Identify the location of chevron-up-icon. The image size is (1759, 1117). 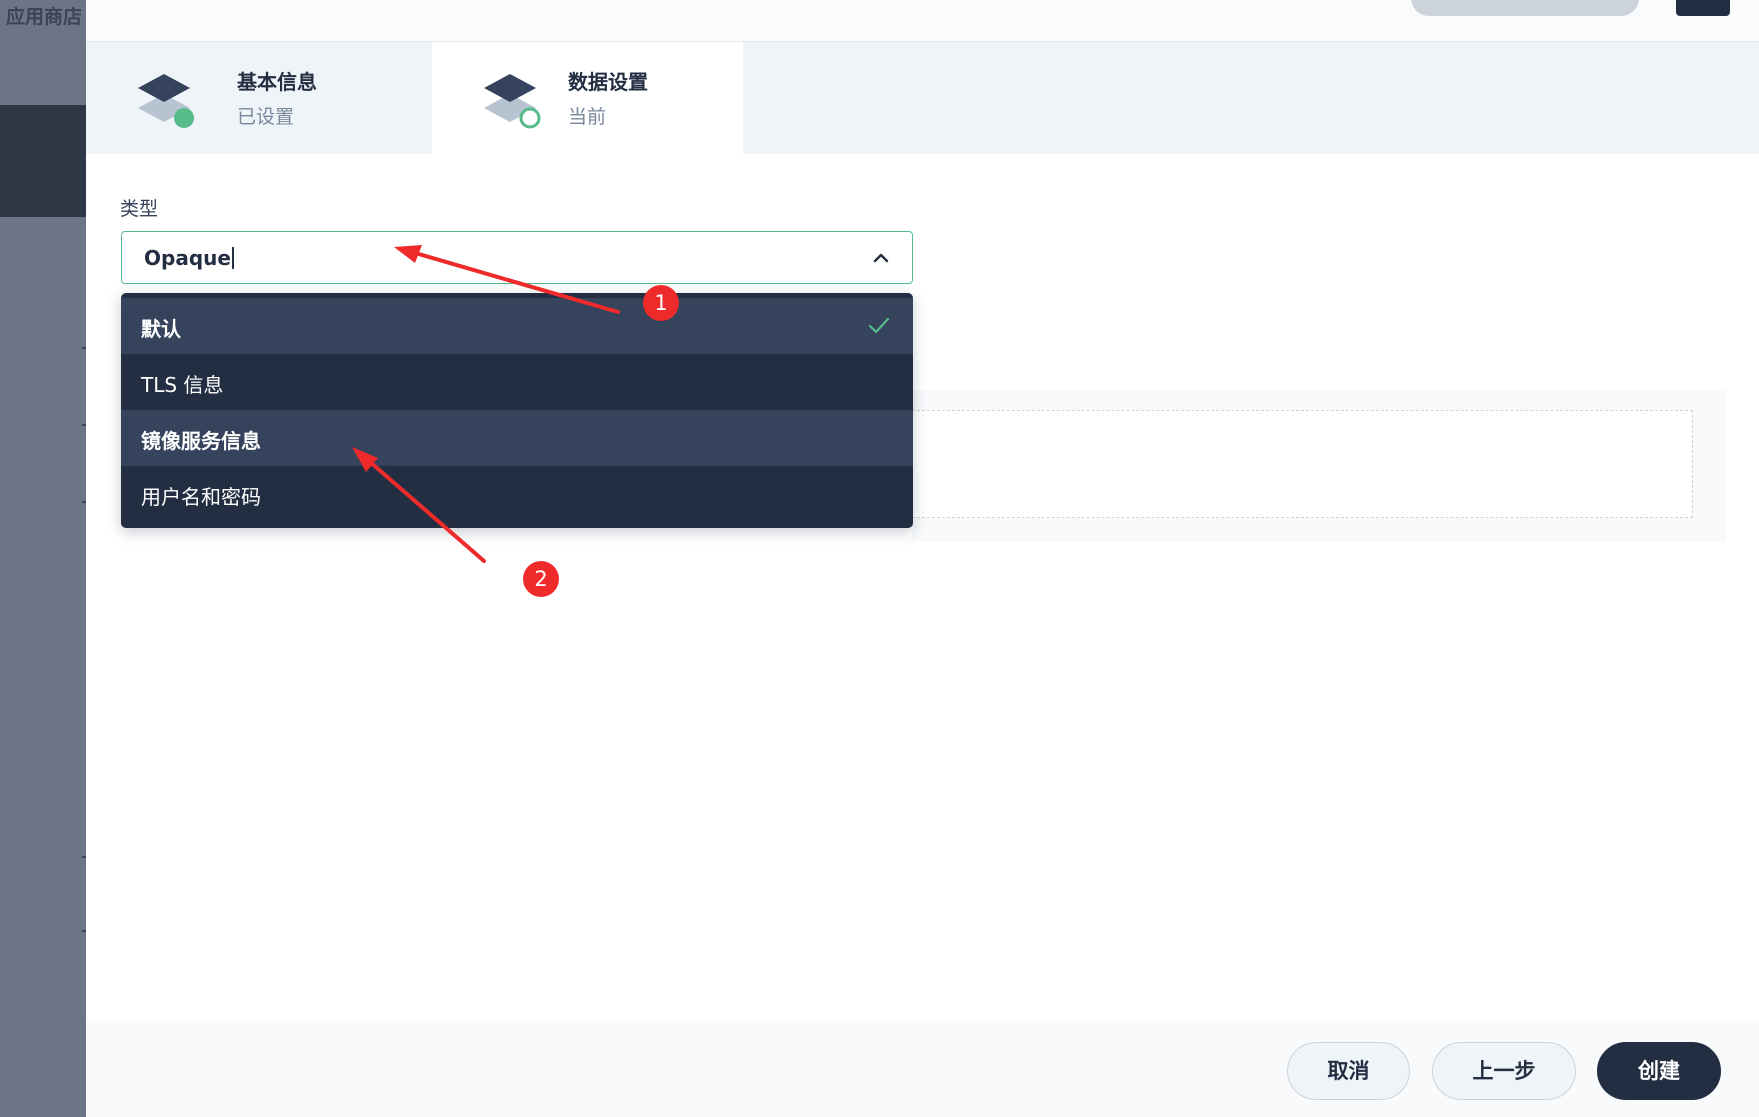
(881, 258).